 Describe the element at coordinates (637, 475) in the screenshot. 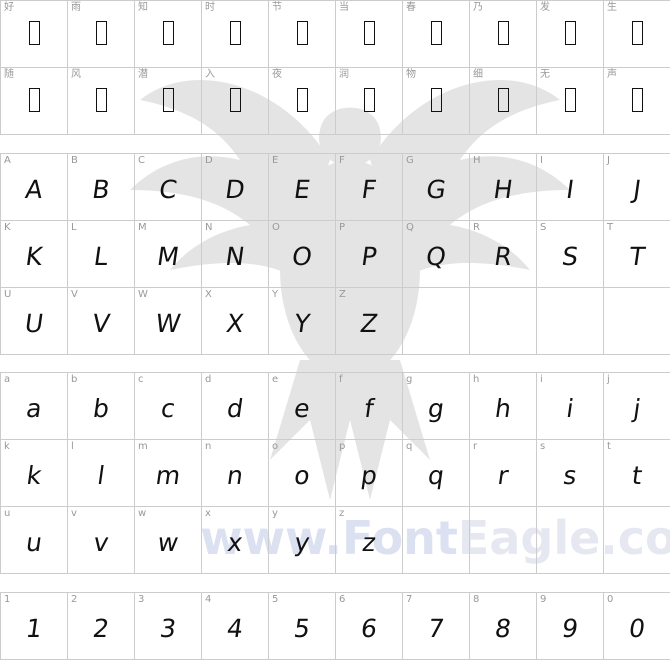

I see `glyph-sample: t` at that location.